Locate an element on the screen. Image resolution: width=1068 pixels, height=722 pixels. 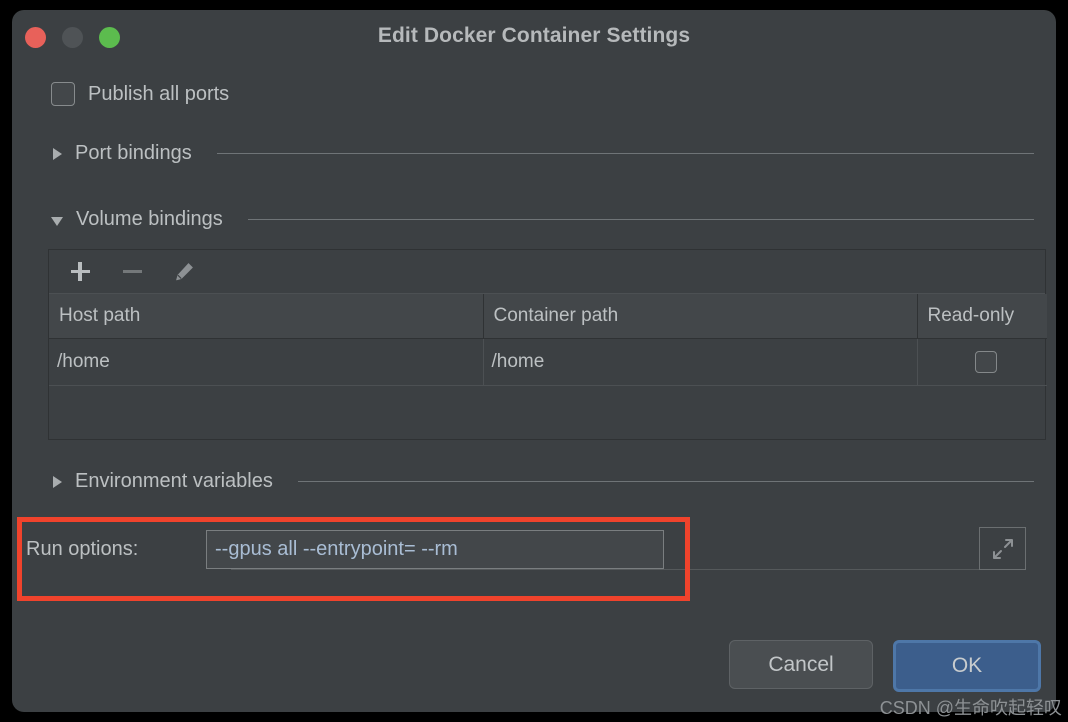
column-header-read-only: Read-only is located at coordinates (982, 316).